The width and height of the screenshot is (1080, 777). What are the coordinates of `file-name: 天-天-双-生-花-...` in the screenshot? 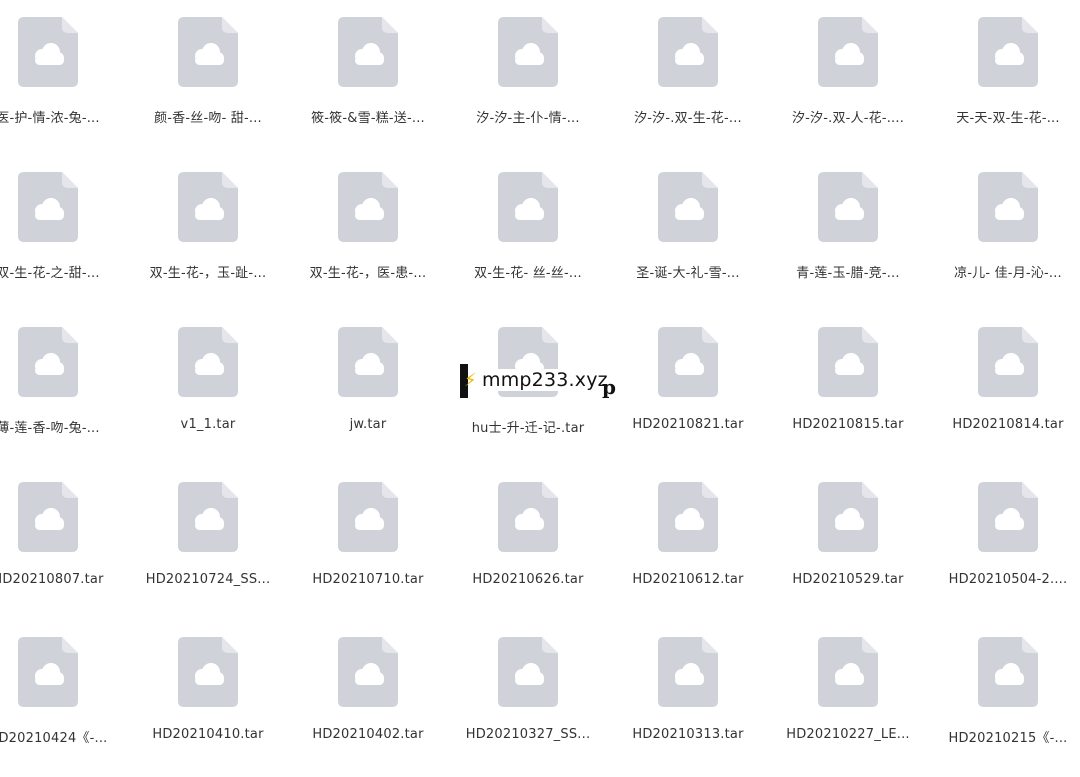 It's located at (1008, 118).